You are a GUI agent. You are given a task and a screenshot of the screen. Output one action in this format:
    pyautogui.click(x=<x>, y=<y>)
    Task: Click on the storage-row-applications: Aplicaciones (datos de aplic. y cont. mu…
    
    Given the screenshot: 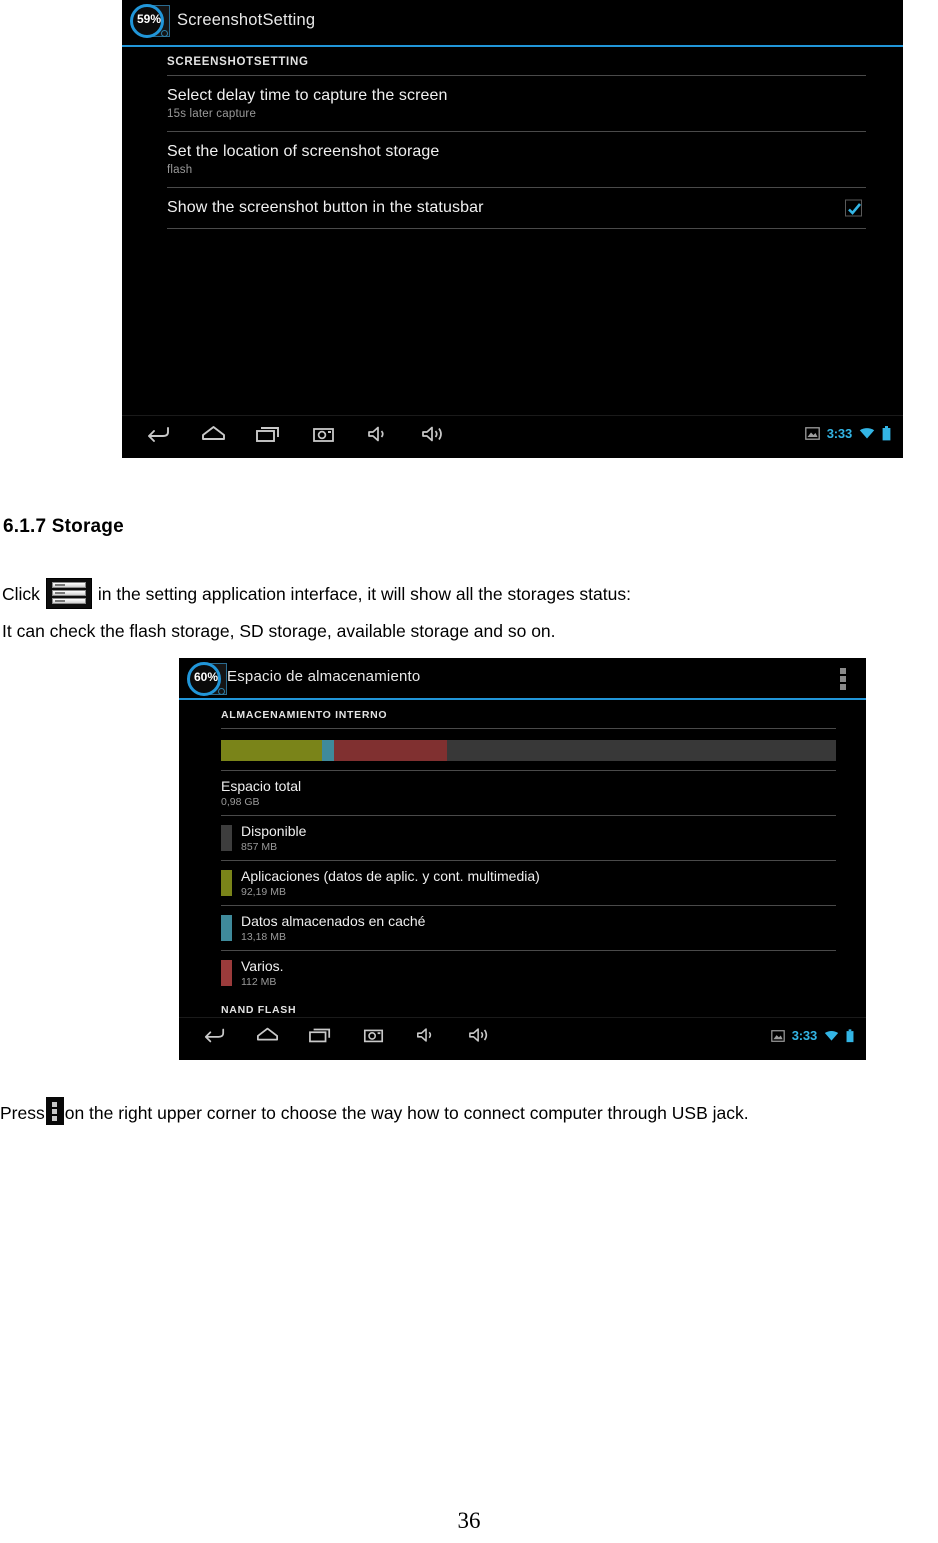 What is the action you would take?
    pyautogui.click(x=522, y=883)
    